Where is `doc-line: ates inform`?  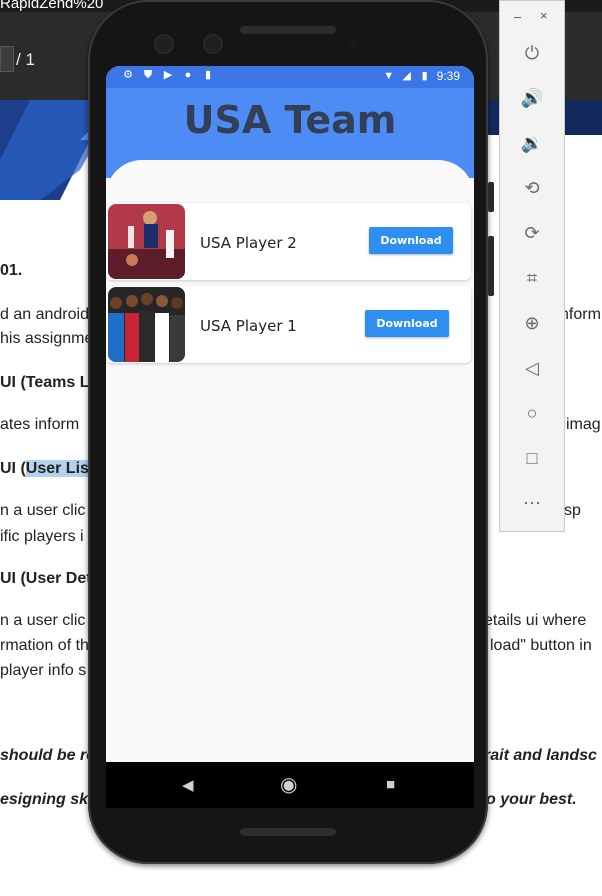 doc-line: ates inform is located at coordinates (40, 424).